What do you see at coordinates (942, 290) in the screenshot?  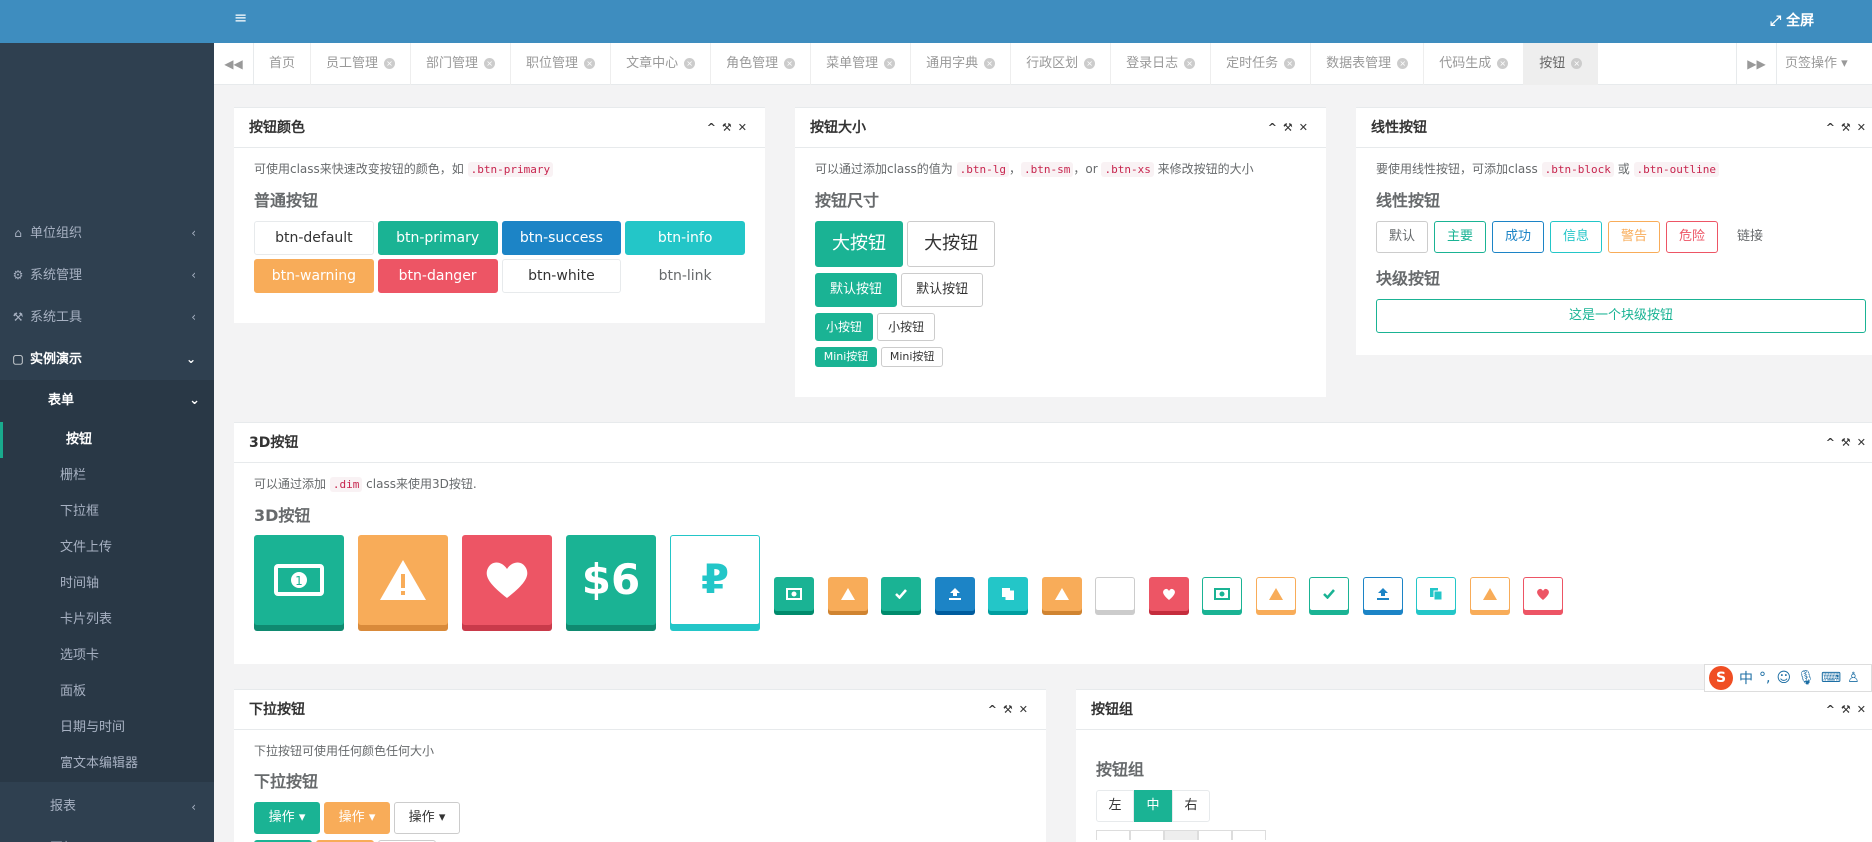 I see `default-white-button: 默认按钮` at bounding box center [942, 290].